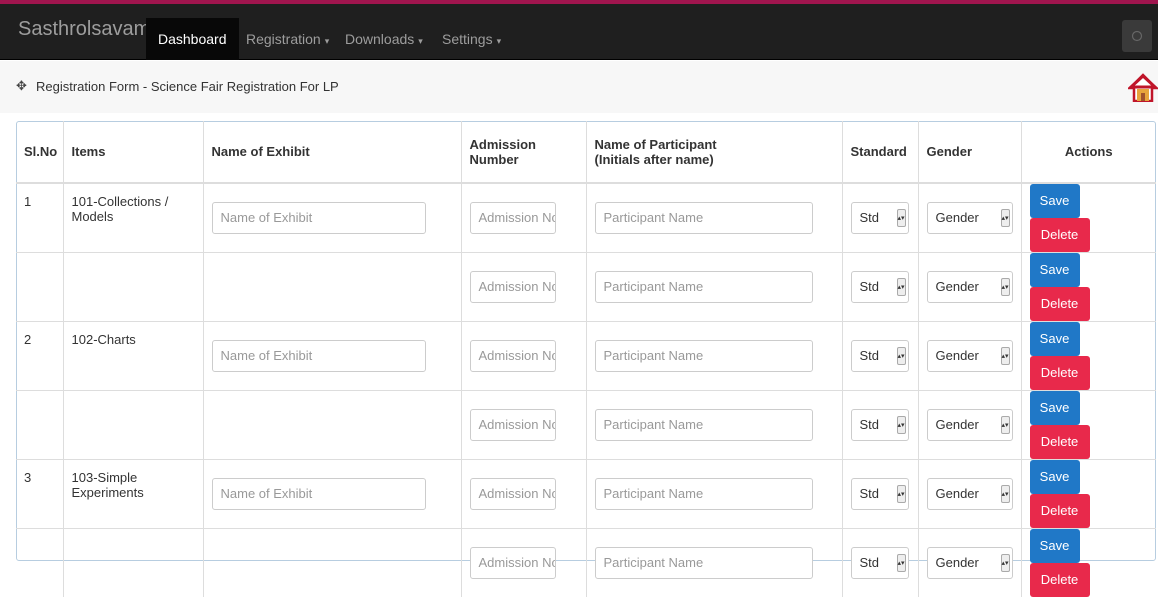 This screenshot has width=1158, height=597. I want to click on header-gender: Gender, so click(969, 152).